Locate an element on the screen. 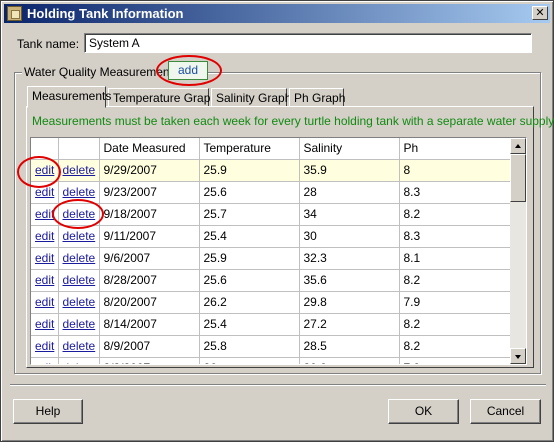 This screenshot has height=442, width=554. tab-measurements: Measurements is located at coordinates (69, 97).